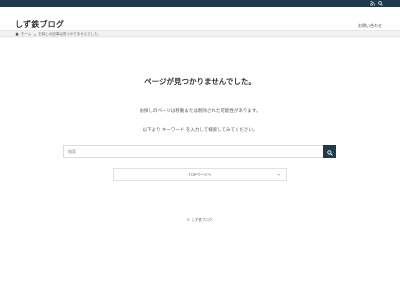 This screenshot has width=400, height=300. Describe the element at coordinates (26, 34) in the screenshot. I see `breadcrumb-home: ホーム` at that location.